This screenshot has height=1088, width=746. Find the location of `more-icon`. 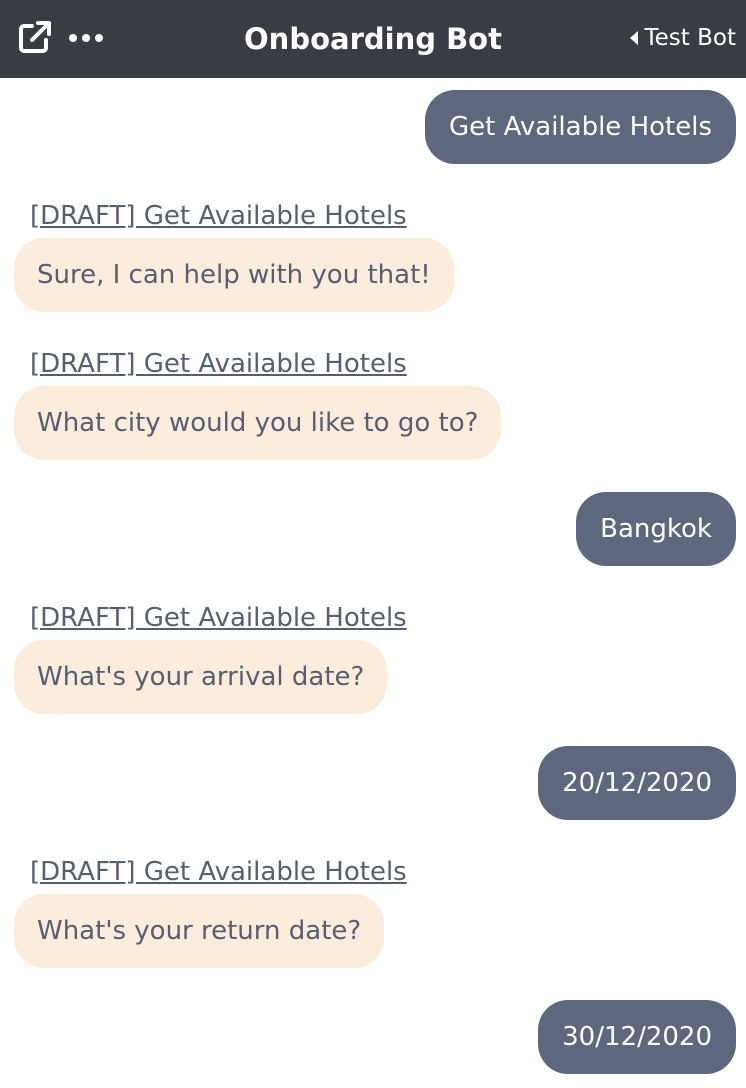

more-icon is located at coordinates (86, 38).